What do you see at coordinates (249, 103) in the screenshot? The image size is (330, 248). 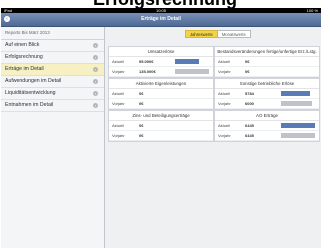 I see `row-value: 6000` at bounding box center [249, 103].